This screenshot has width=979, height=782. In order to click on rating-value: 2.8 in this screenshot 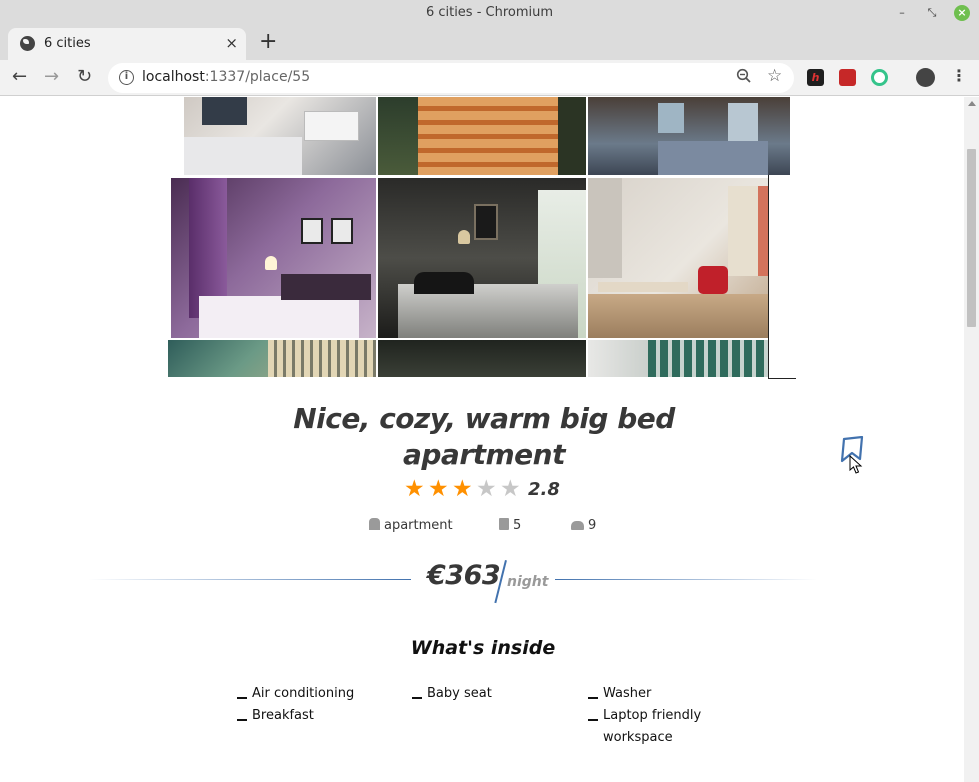, I will do `click(544, 489)`.